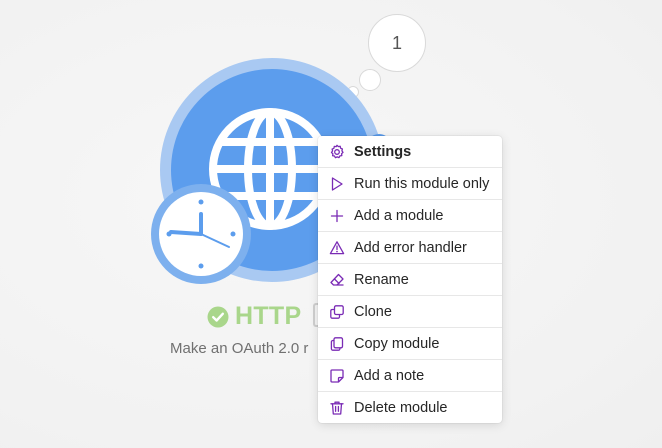 The width and height of the screenshot is (662, 448). I want to click on bubble-tail, so click(370, 80).